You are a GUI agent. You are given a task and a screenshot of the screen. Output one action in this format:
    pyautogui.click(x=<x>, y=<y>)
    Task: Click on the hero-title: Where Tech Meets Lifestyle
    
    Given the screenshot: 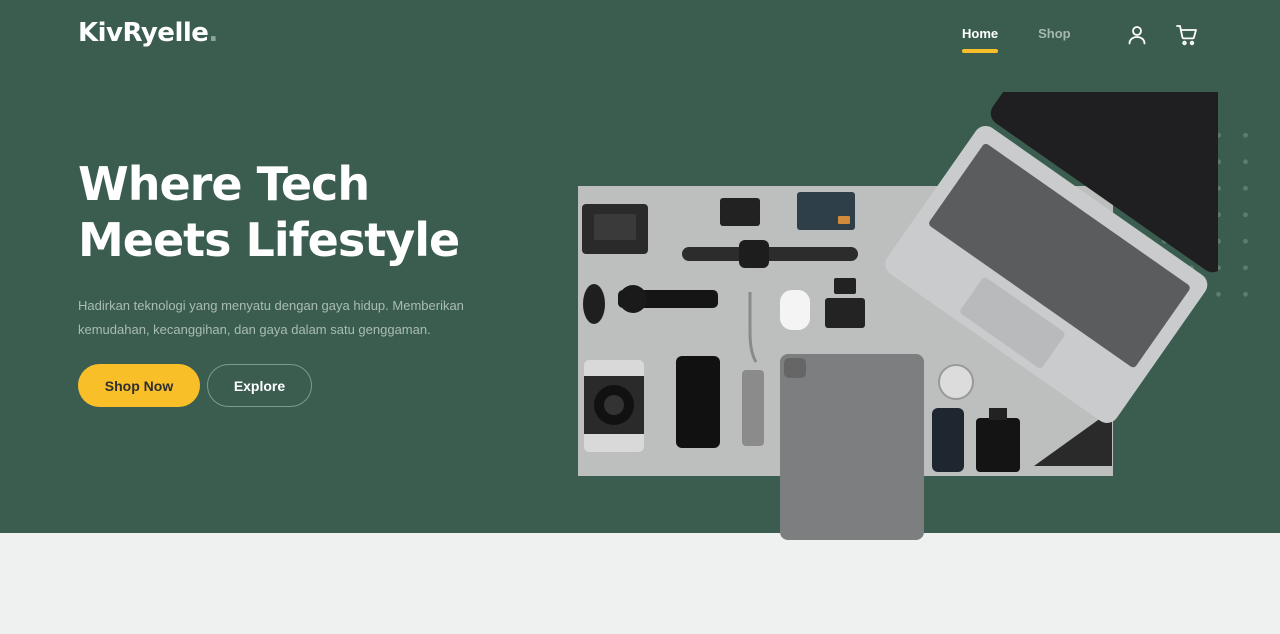 What is the action you would take?
    pyautogui.click(x=308, y=212)
    